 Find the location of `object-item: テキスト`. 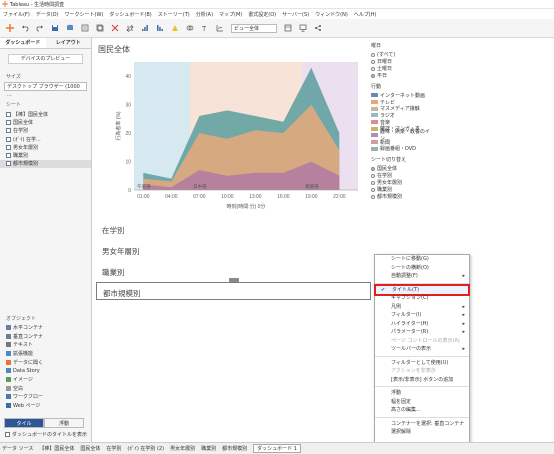

object-item: テキスト is located at coordinates (46, 344).